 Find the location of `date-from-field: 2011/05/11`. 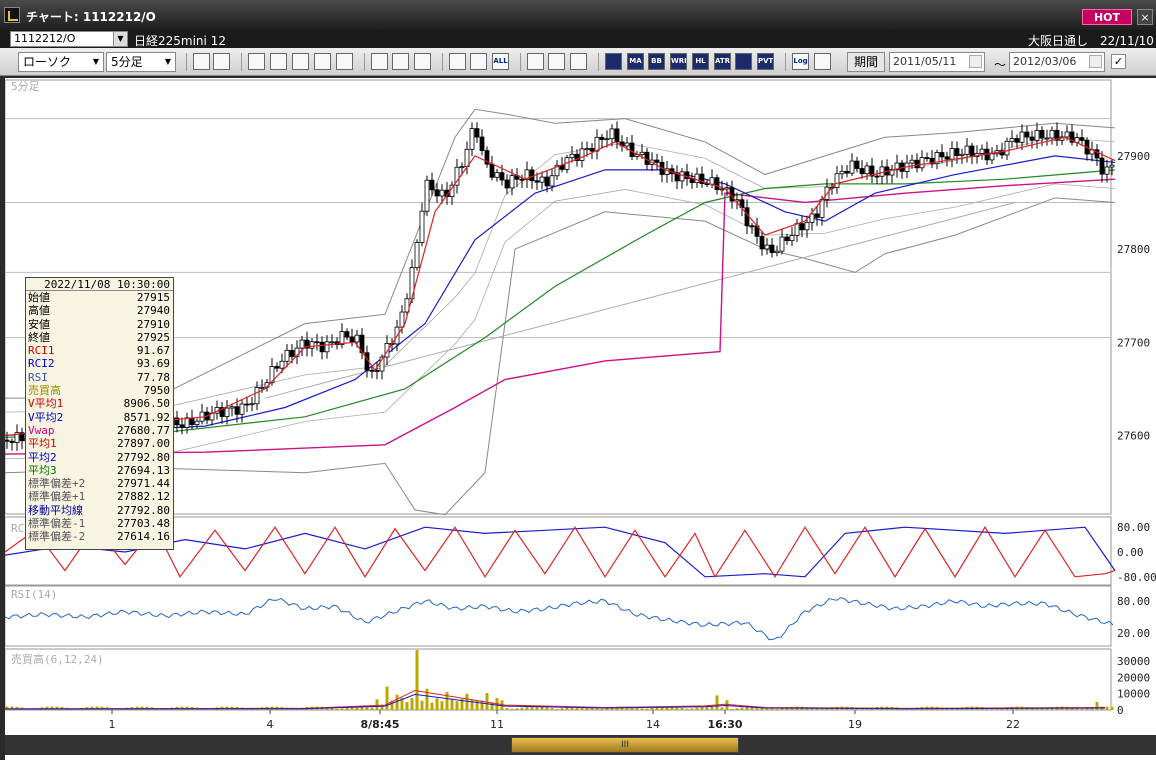

date-from-field: 2011/05/11 is located at coordinates (937, 62).